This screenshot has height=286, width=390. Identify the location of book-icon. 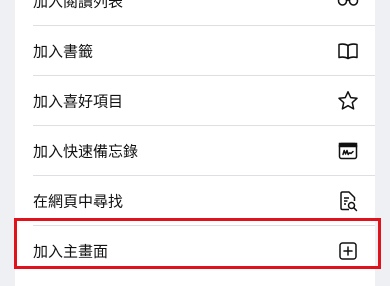
(348, 51).